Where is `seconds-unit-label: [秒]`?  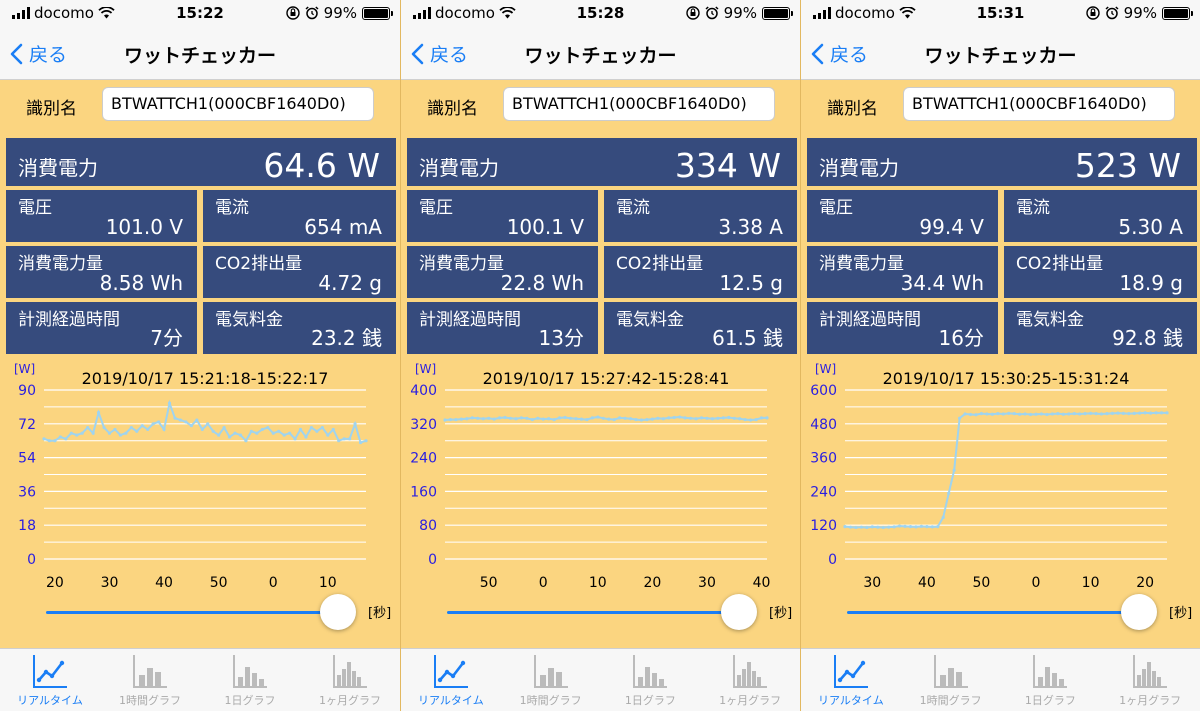
seconds-unit-label: [秒] is located at coordinates (380, 613).